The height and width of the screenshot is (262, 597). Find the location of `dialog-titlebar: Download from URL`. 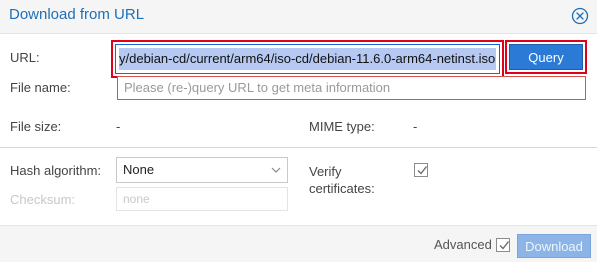

dialog-titlebar: Download from URL is located at coordinates (298, 17).